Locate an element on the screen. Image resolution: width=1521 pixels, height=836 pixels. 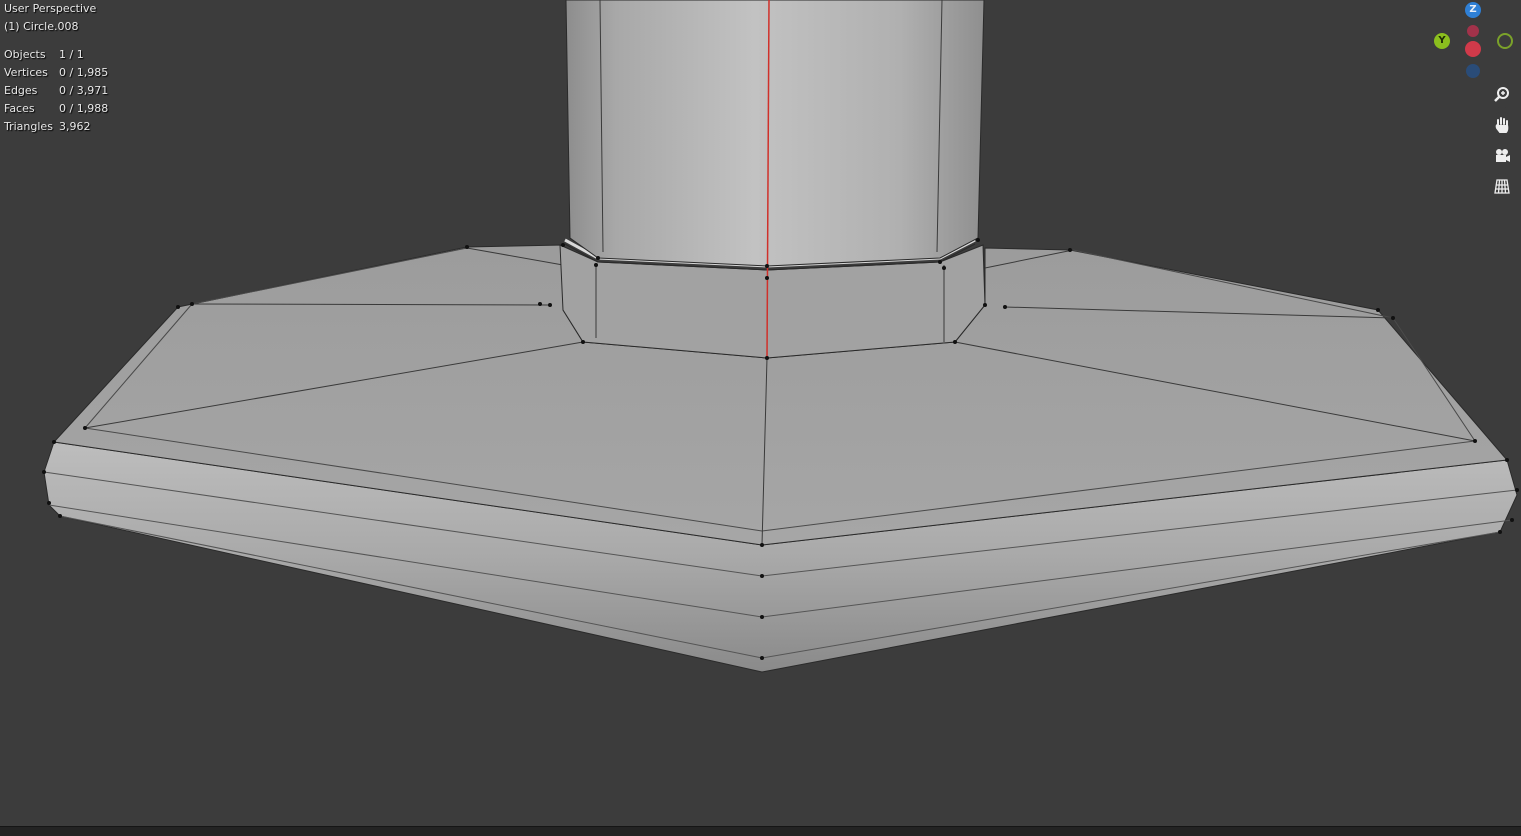
camera-button is located at coordinates (1502, 156).